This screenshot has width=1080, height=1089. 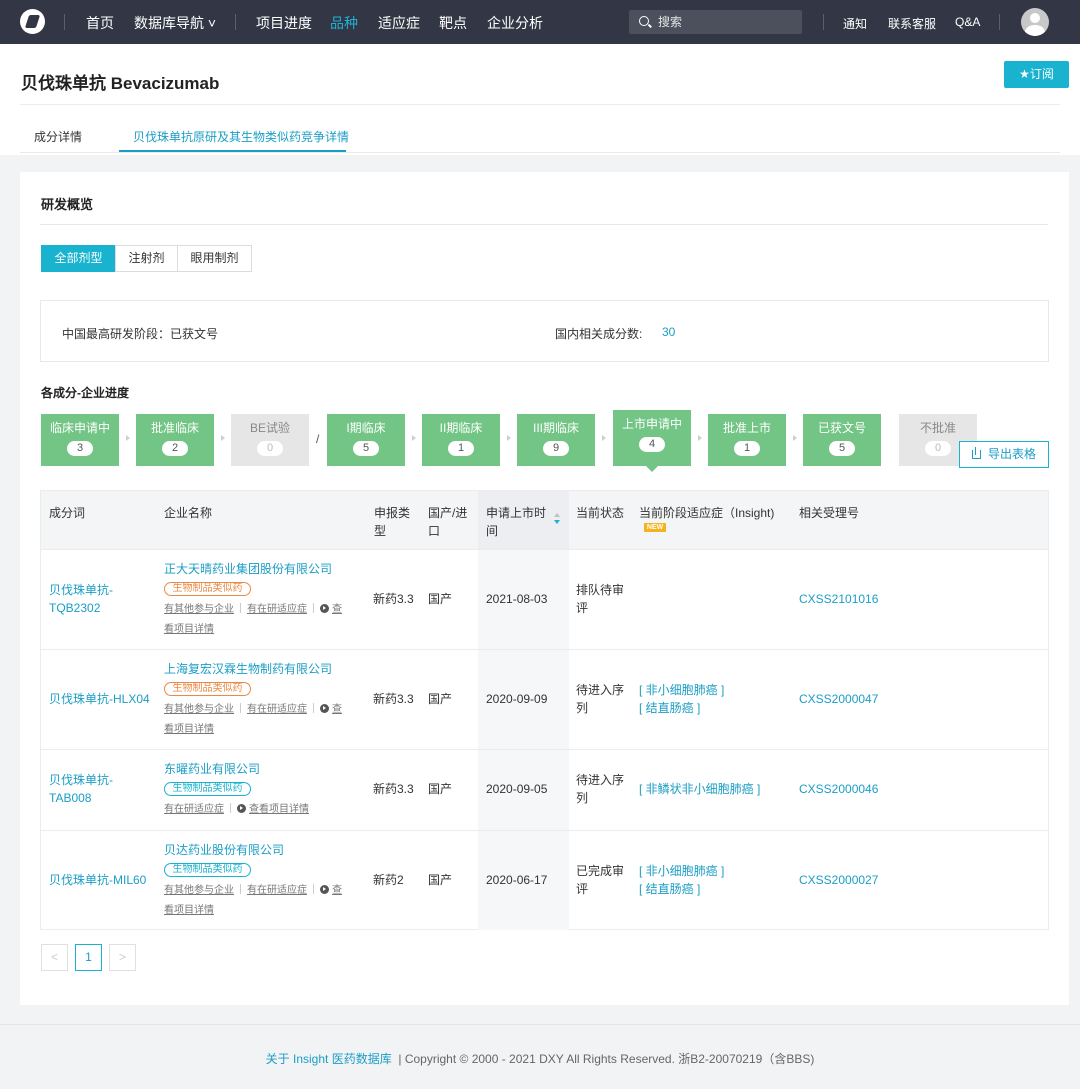 What do you see at coordinates (517, 789) in the screenshot?
I see `date-value: 2020-09-05` at bounding box center [517, 789].